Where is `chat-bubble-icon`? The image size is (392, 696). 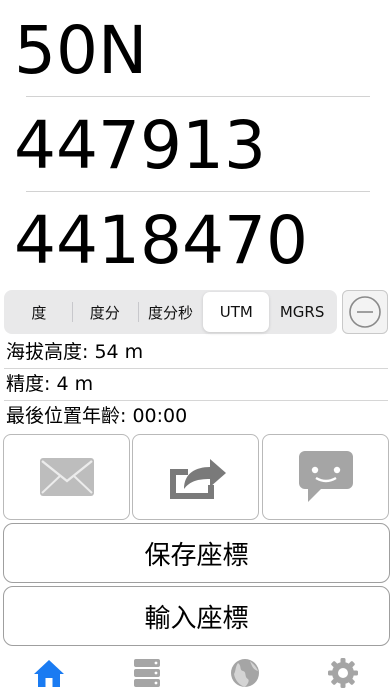 chat-bubble-icon is located at coordinates (325, 476).